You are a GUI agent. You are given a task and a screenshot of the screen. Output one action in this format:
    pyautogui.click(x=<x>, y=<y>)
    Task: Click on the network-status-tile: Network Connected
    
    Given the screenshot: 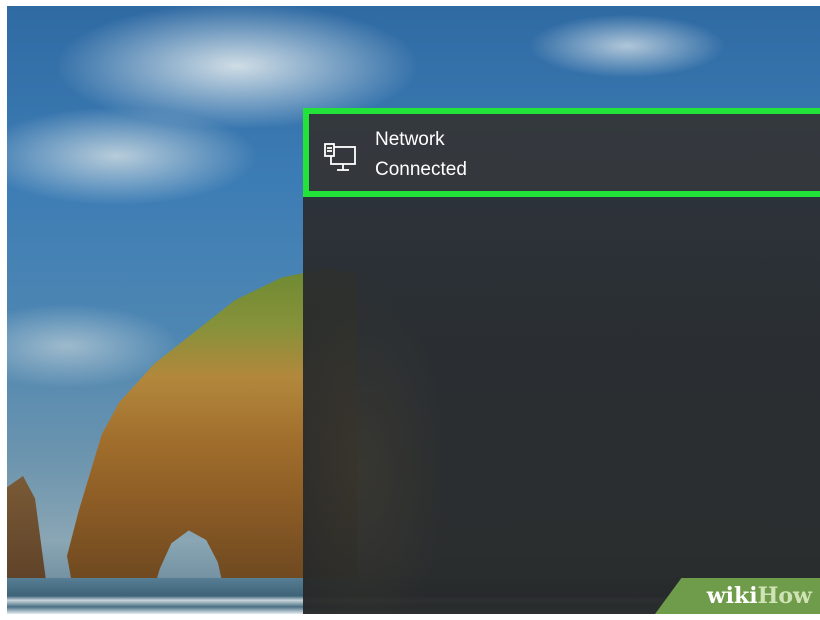 What is the action you would take?
    pyautogui.click(x=561, y=152)
    